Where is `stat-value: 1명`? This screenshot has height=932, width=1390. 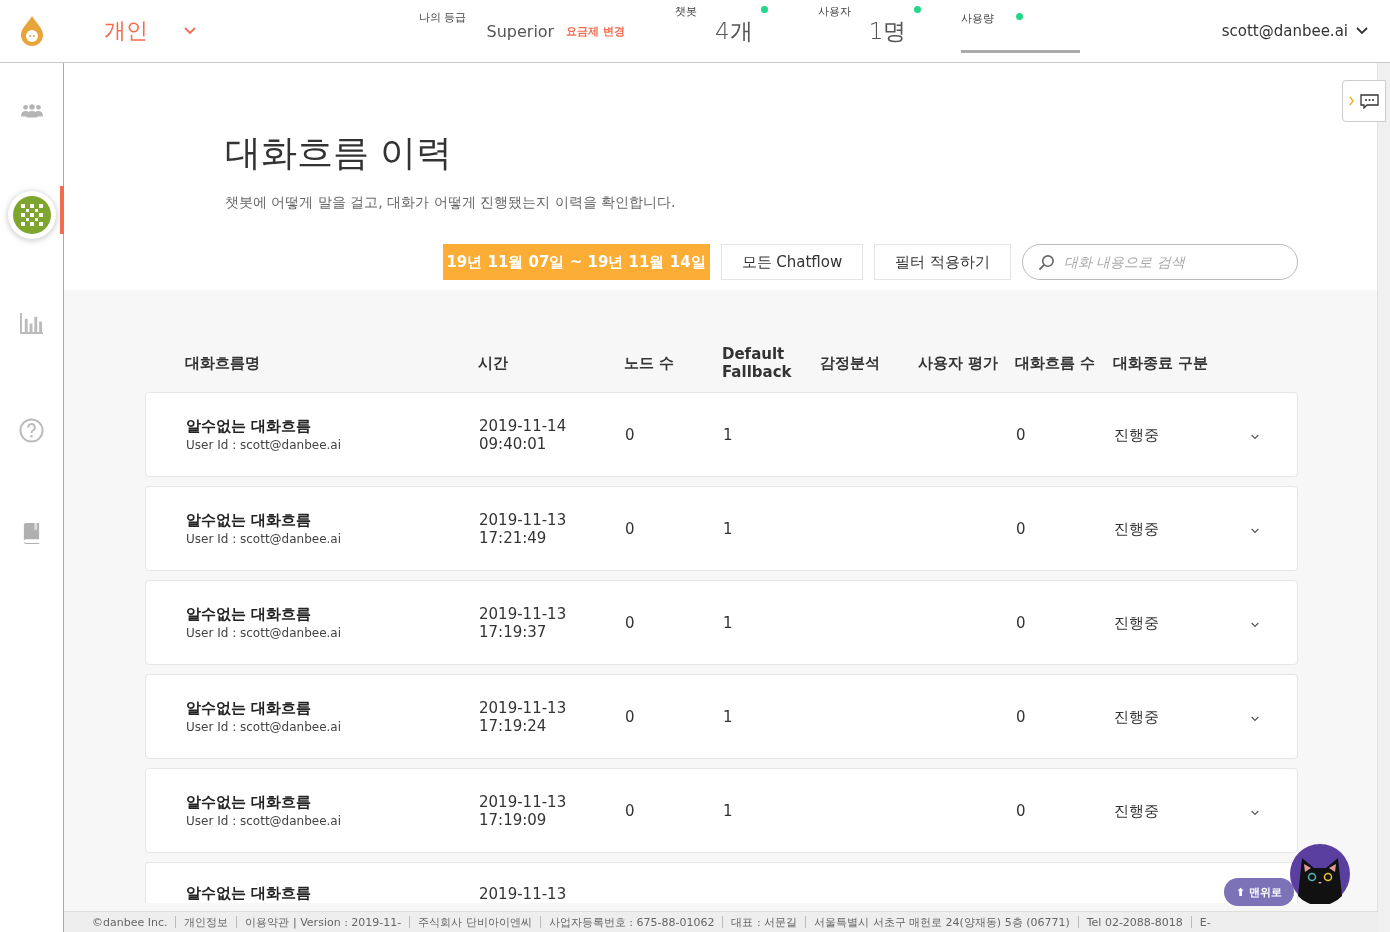 stat-value: 1명 is located at coordinates (887, 31).